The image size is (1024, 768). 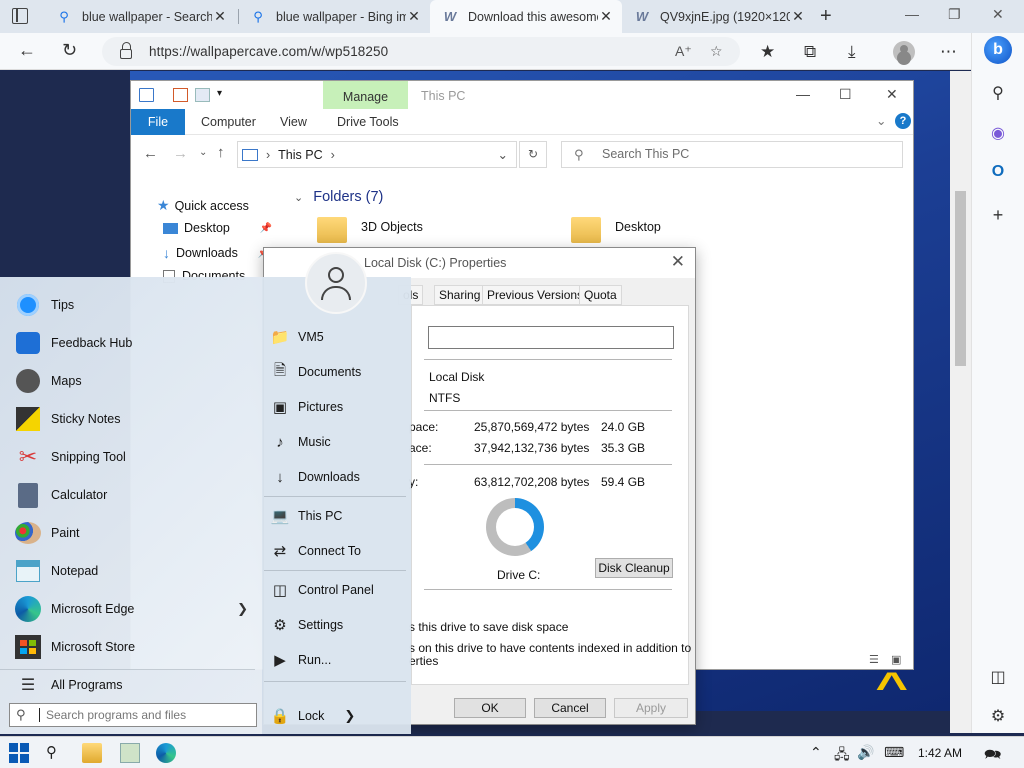 I want to click on cancel-button: Cancel, so click(x=570, y=708).